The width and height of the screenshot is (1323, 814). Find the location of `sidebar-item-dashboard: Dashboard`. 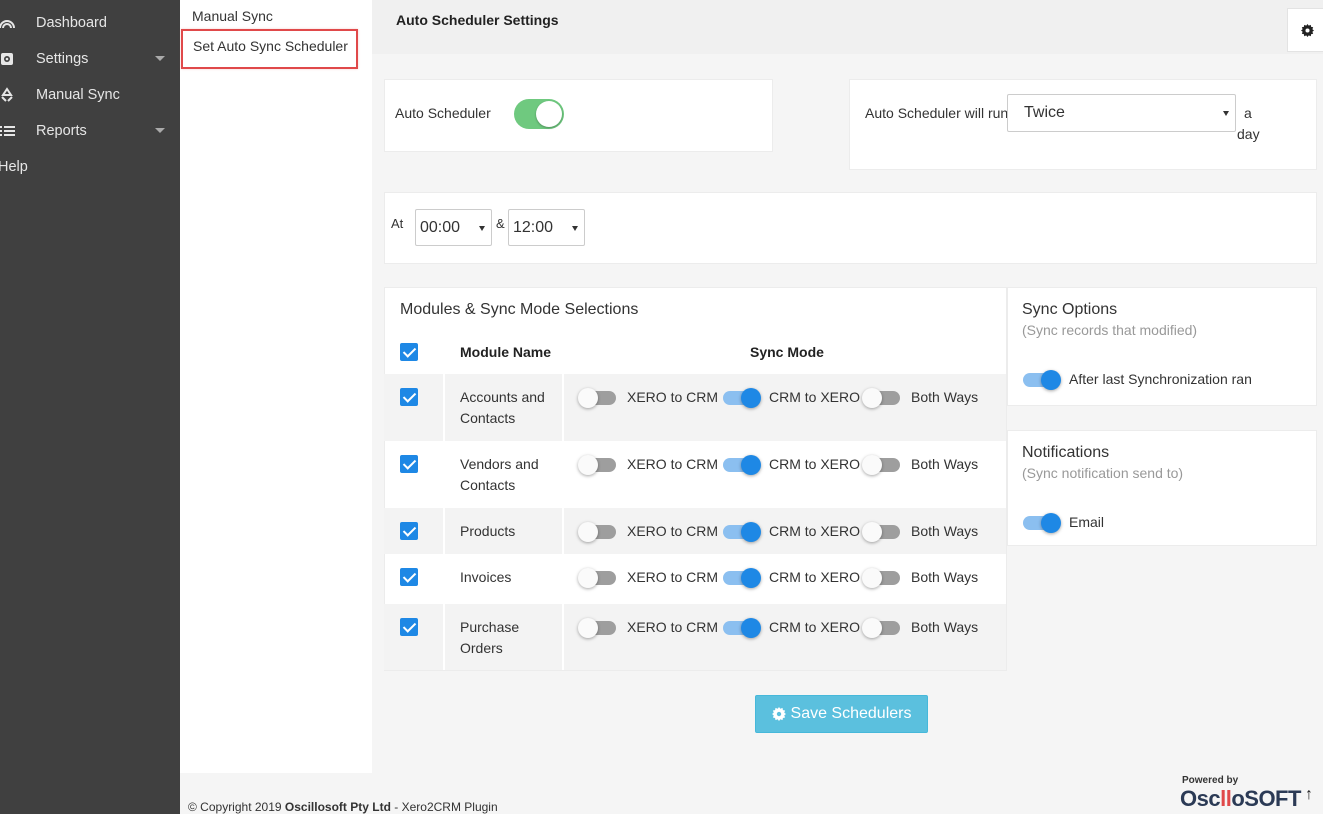

sidebar-item-dashboard: Dashboard is located at coordinates (90, 23).